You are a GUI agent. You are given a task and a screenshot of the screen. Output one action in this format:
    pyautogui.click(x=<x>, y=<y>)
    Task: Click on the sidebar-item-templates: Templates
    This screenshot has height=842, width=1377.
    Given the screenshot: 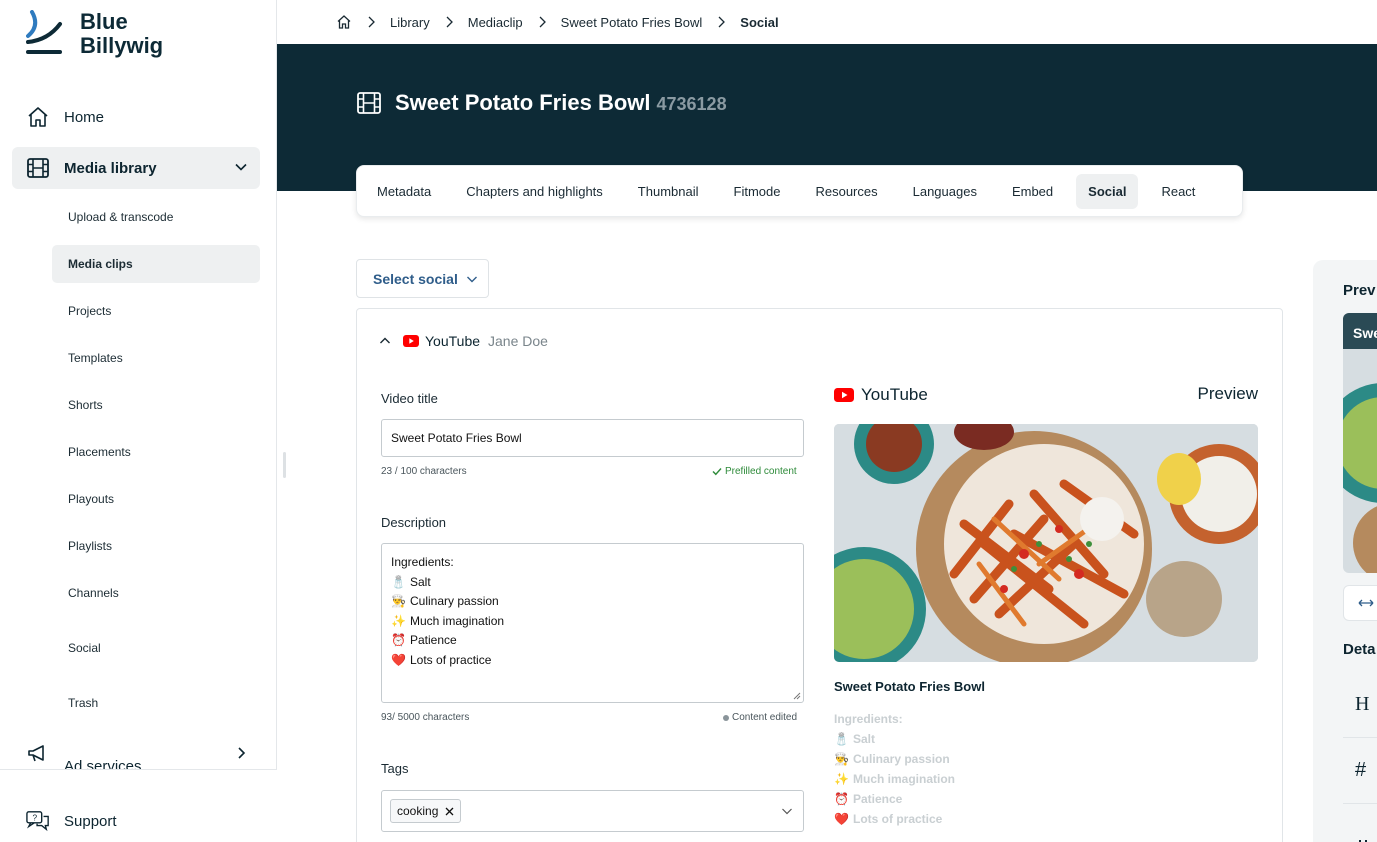 What is the action you would take?
    pyautogui.click(x=156, y=358)
    